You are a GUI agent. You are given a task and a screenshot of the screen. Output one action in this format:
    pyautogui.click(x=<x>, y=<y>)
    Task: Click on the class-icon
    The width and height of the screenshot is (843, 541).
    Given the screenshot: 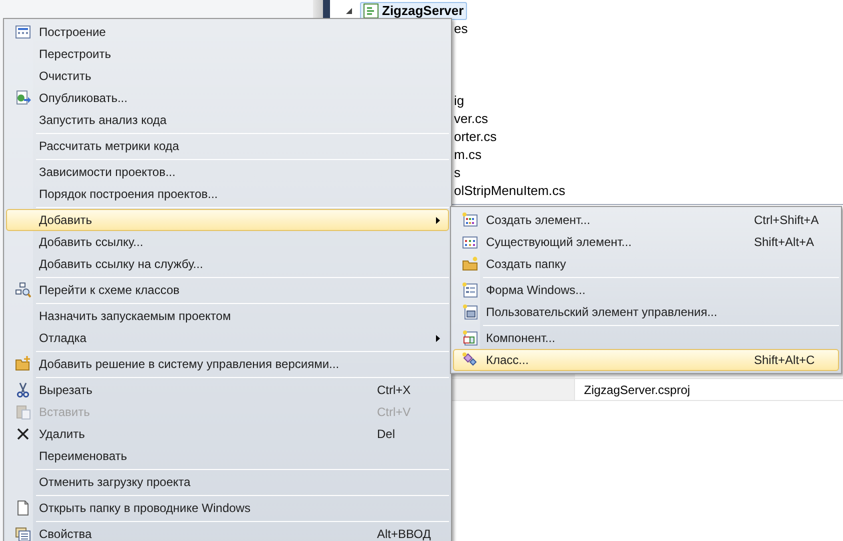 What is the action you would take?
    pyautogui.click(x=470, y=360)
    